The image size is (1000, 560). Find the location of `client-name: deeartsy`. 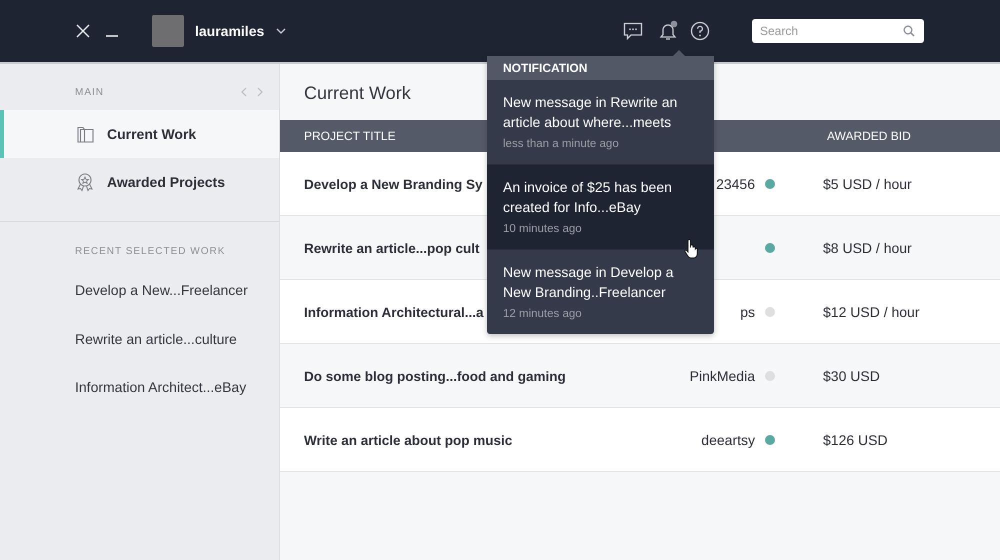

client-name: deeartsy is located at coordinates (728, 440).